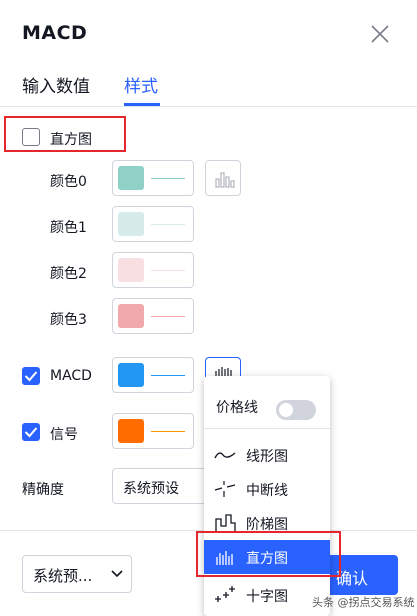 The width and height of the screenshot is (417, 616). What do you see at coordinates (56, 84) in the screenshot?
I see `tab-inputs: 输入数值` at bounding box center [56, 84].